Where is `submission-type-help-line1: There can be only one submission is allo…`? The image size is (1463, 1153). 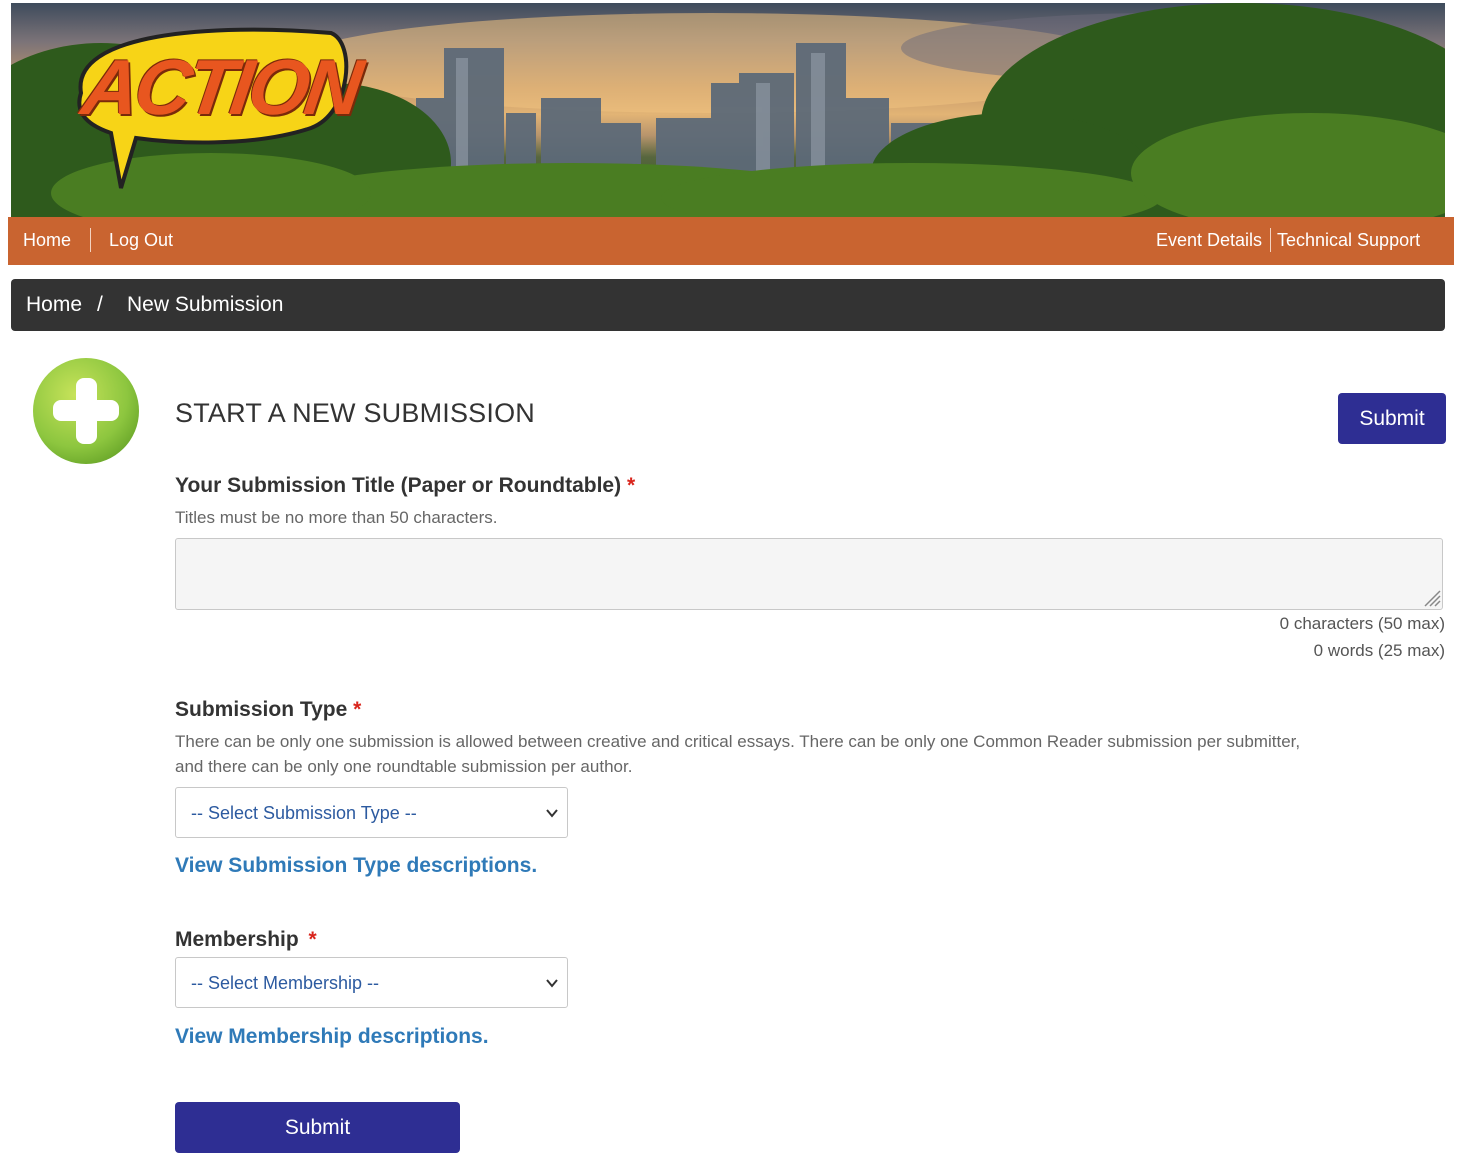
submission-type-help-line1: There can be only one submission is allo… is located at coordinates (738, 741).